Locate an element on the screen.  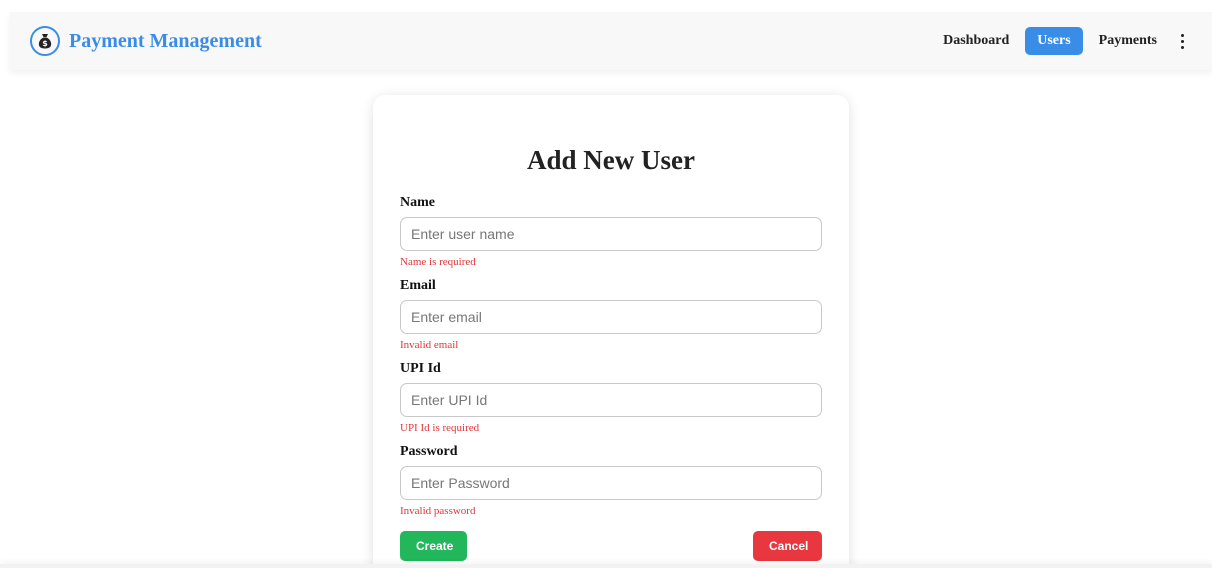
name-field-group: Name Name is required is located at coordinates (611, 231).